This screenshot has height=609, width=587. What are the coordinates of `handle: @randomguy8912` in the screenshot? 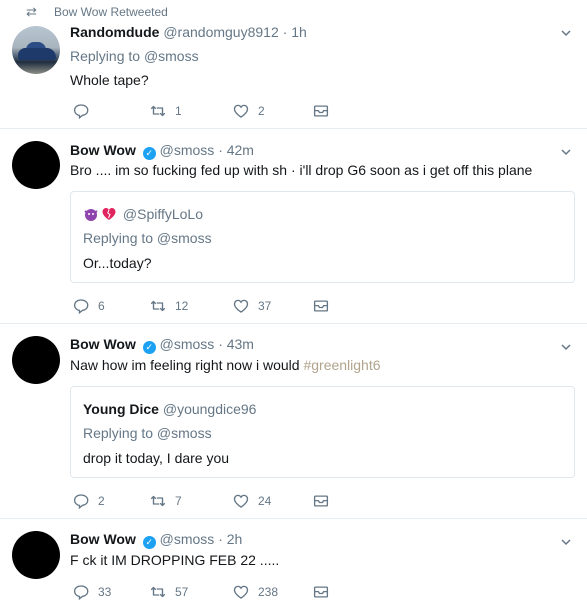 It's located at (220, 32).